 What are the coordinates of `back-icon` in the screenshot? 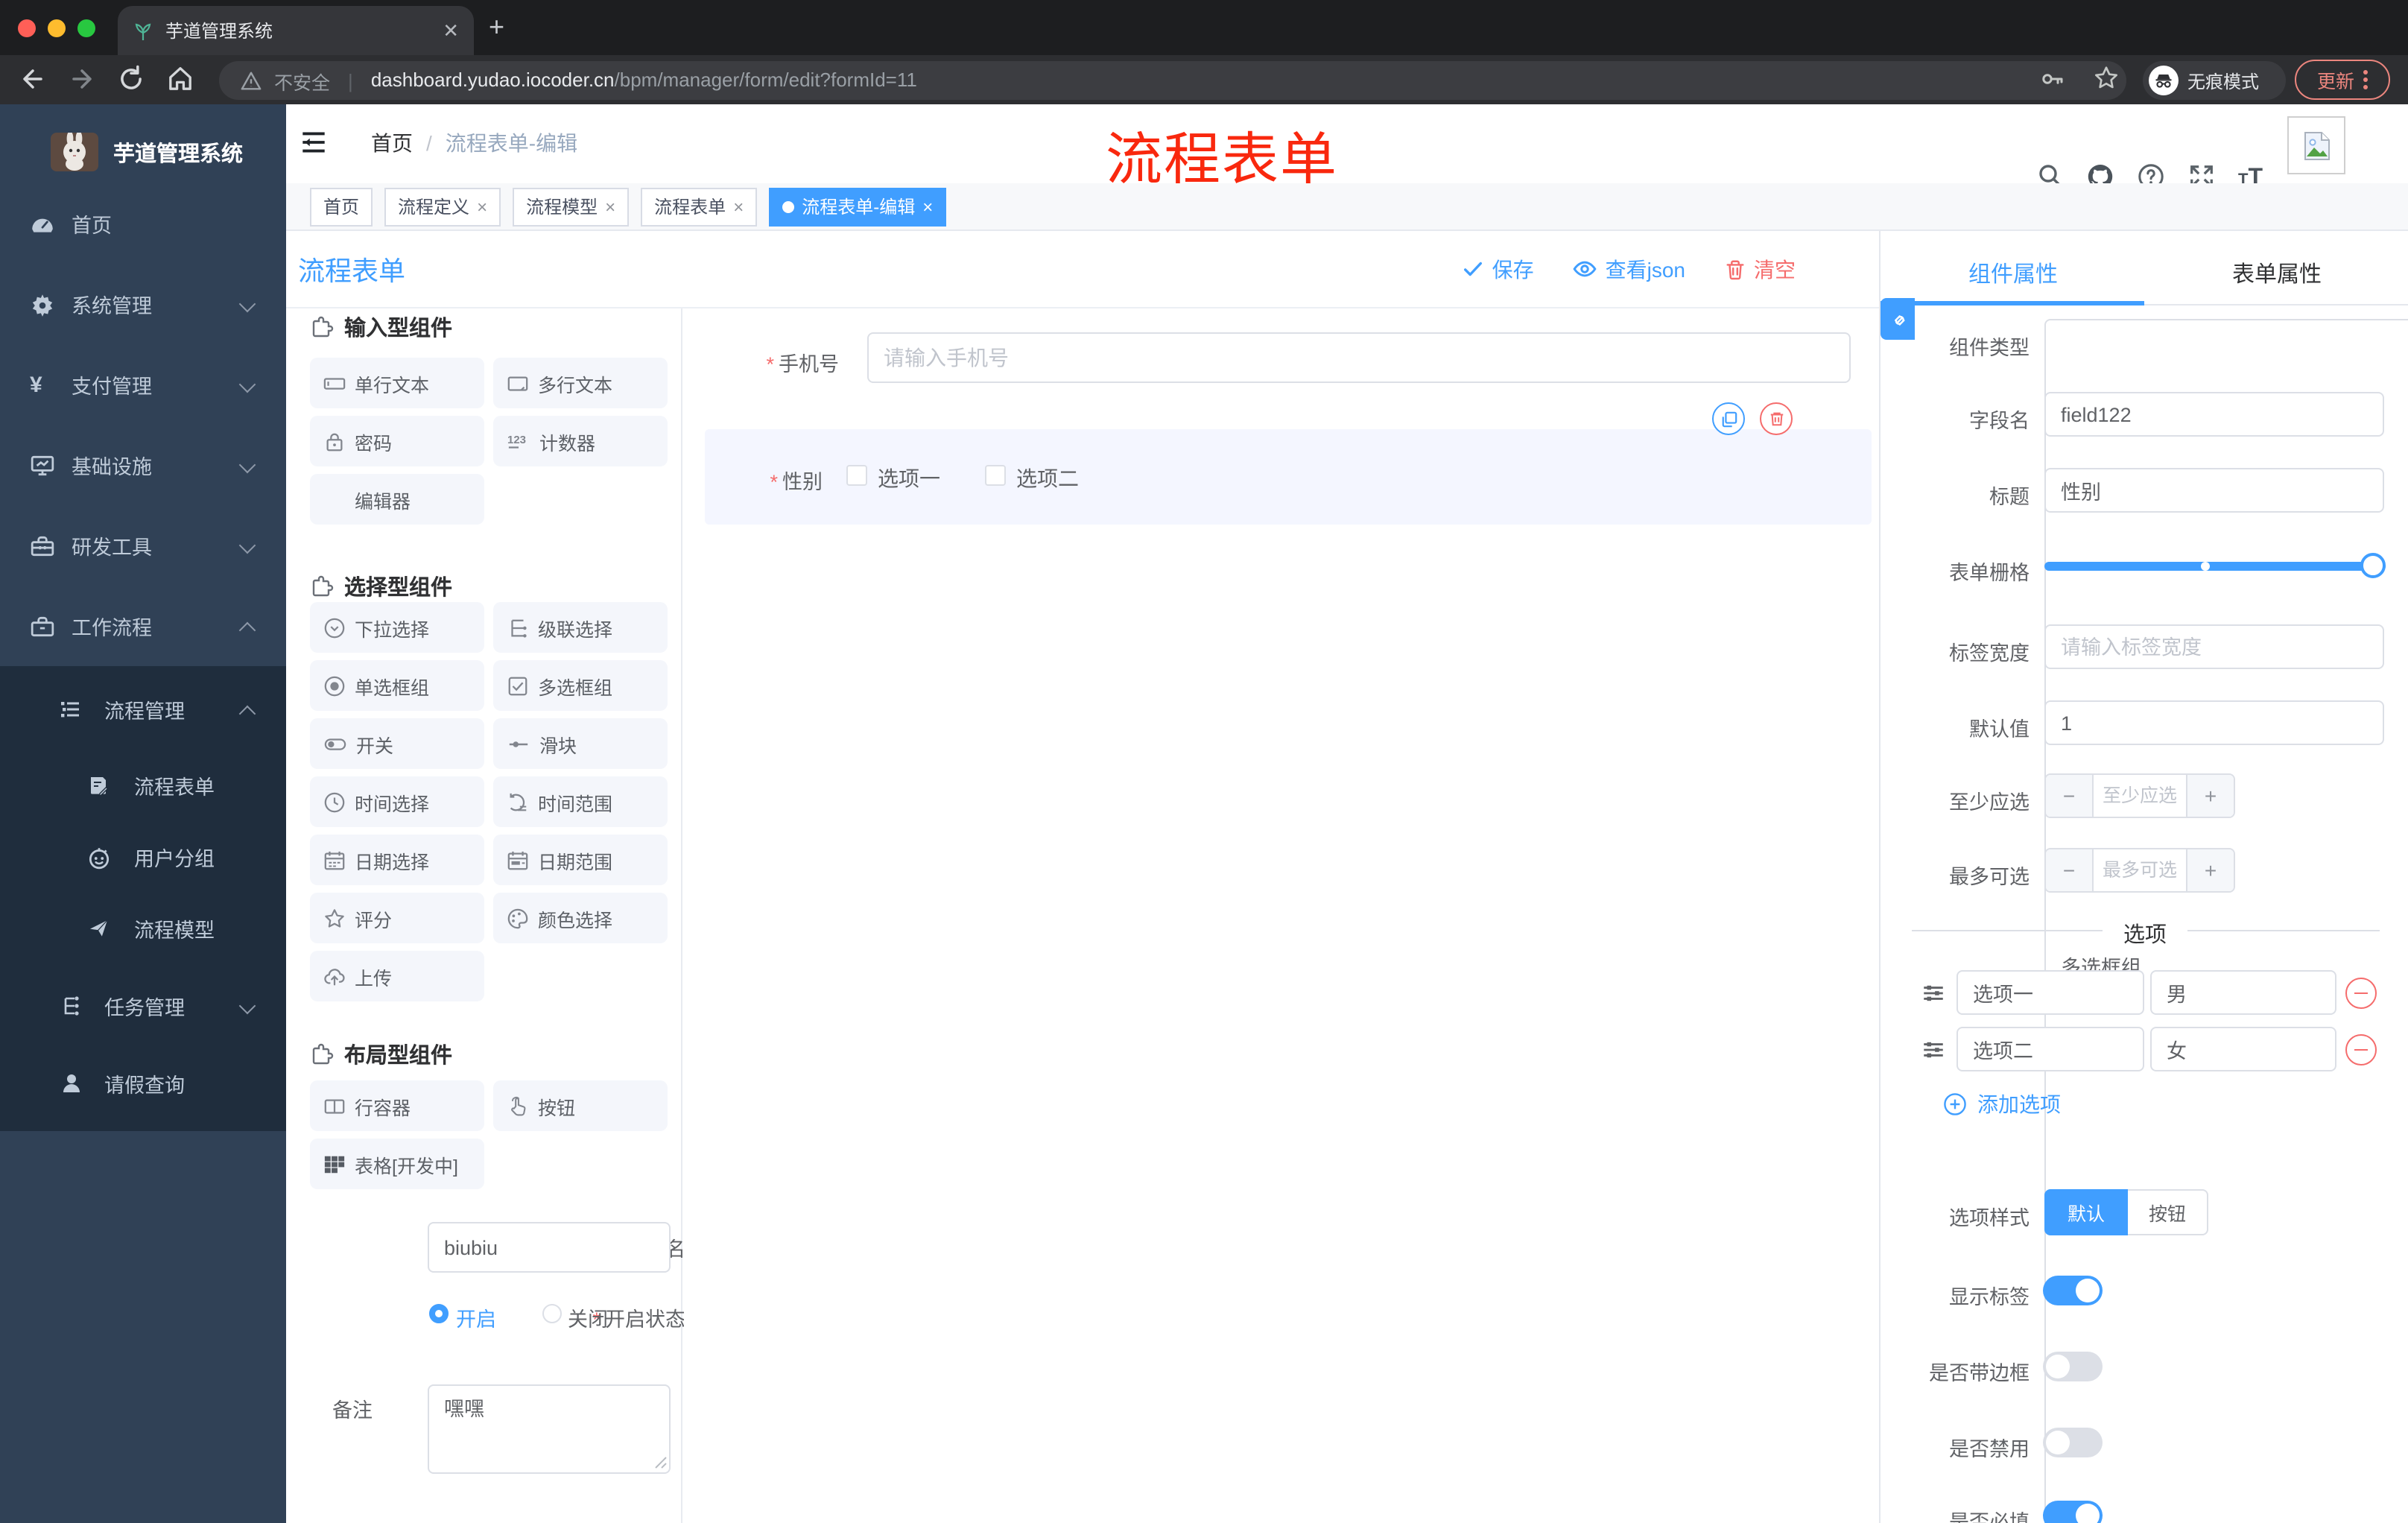 It's located at (32, 79).